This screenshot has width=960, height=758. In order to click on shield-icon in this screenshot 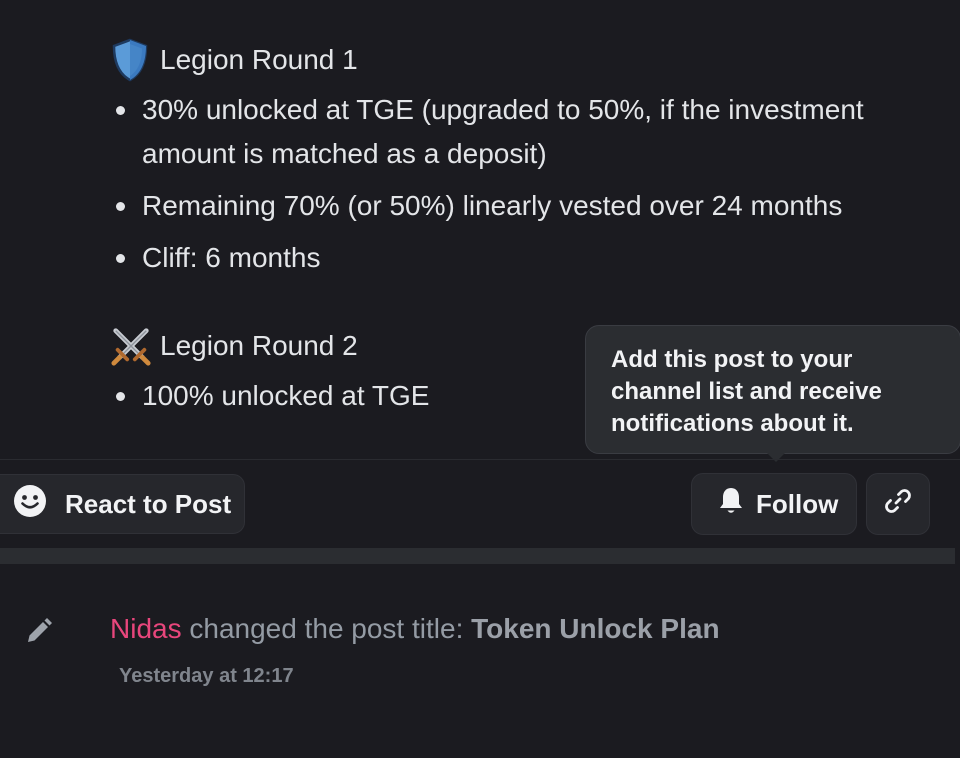, I will do `click(131, 60)`.